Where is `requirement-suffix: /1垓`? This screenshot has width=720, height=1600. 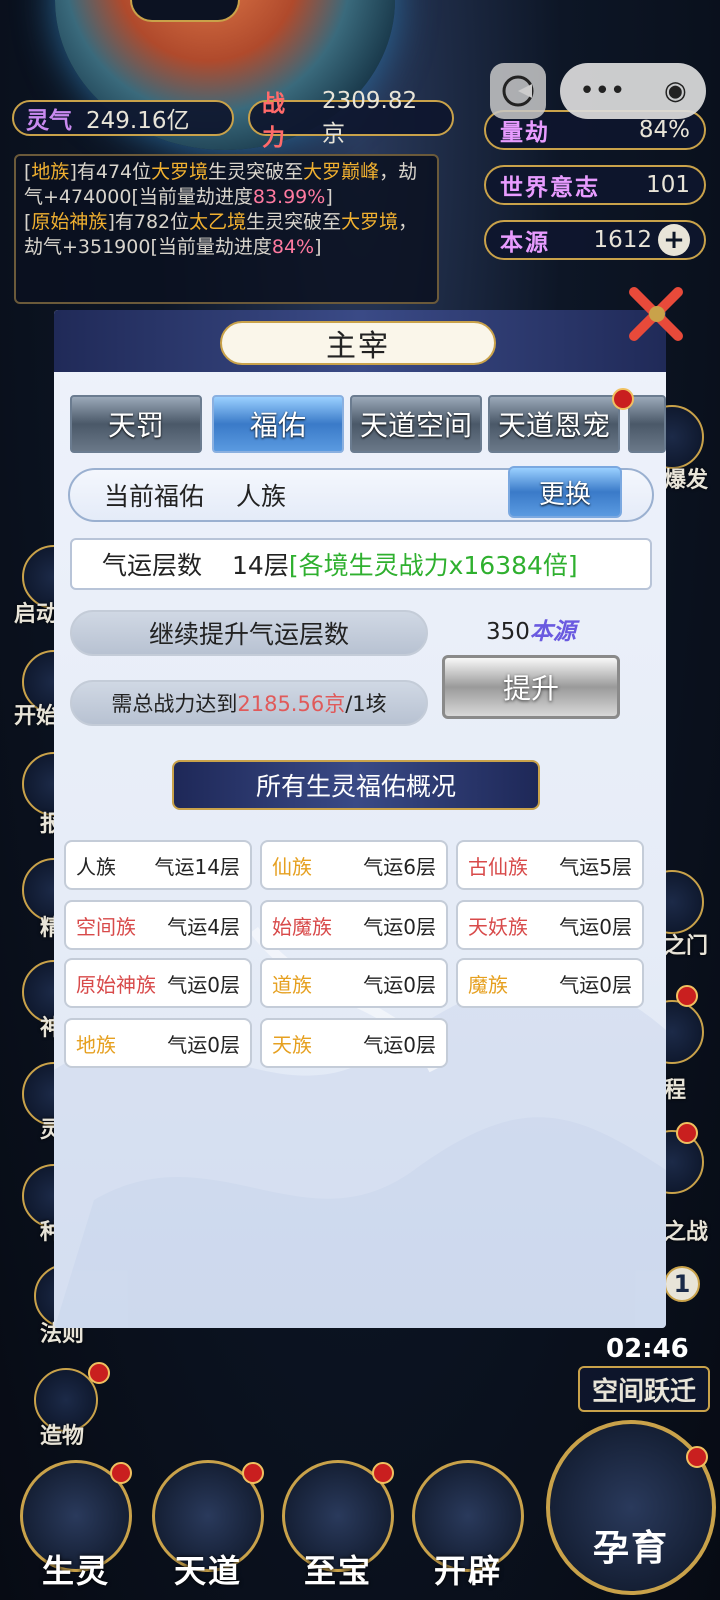
requirement-suffix: /1垓 is located at coordinates (366, 704).